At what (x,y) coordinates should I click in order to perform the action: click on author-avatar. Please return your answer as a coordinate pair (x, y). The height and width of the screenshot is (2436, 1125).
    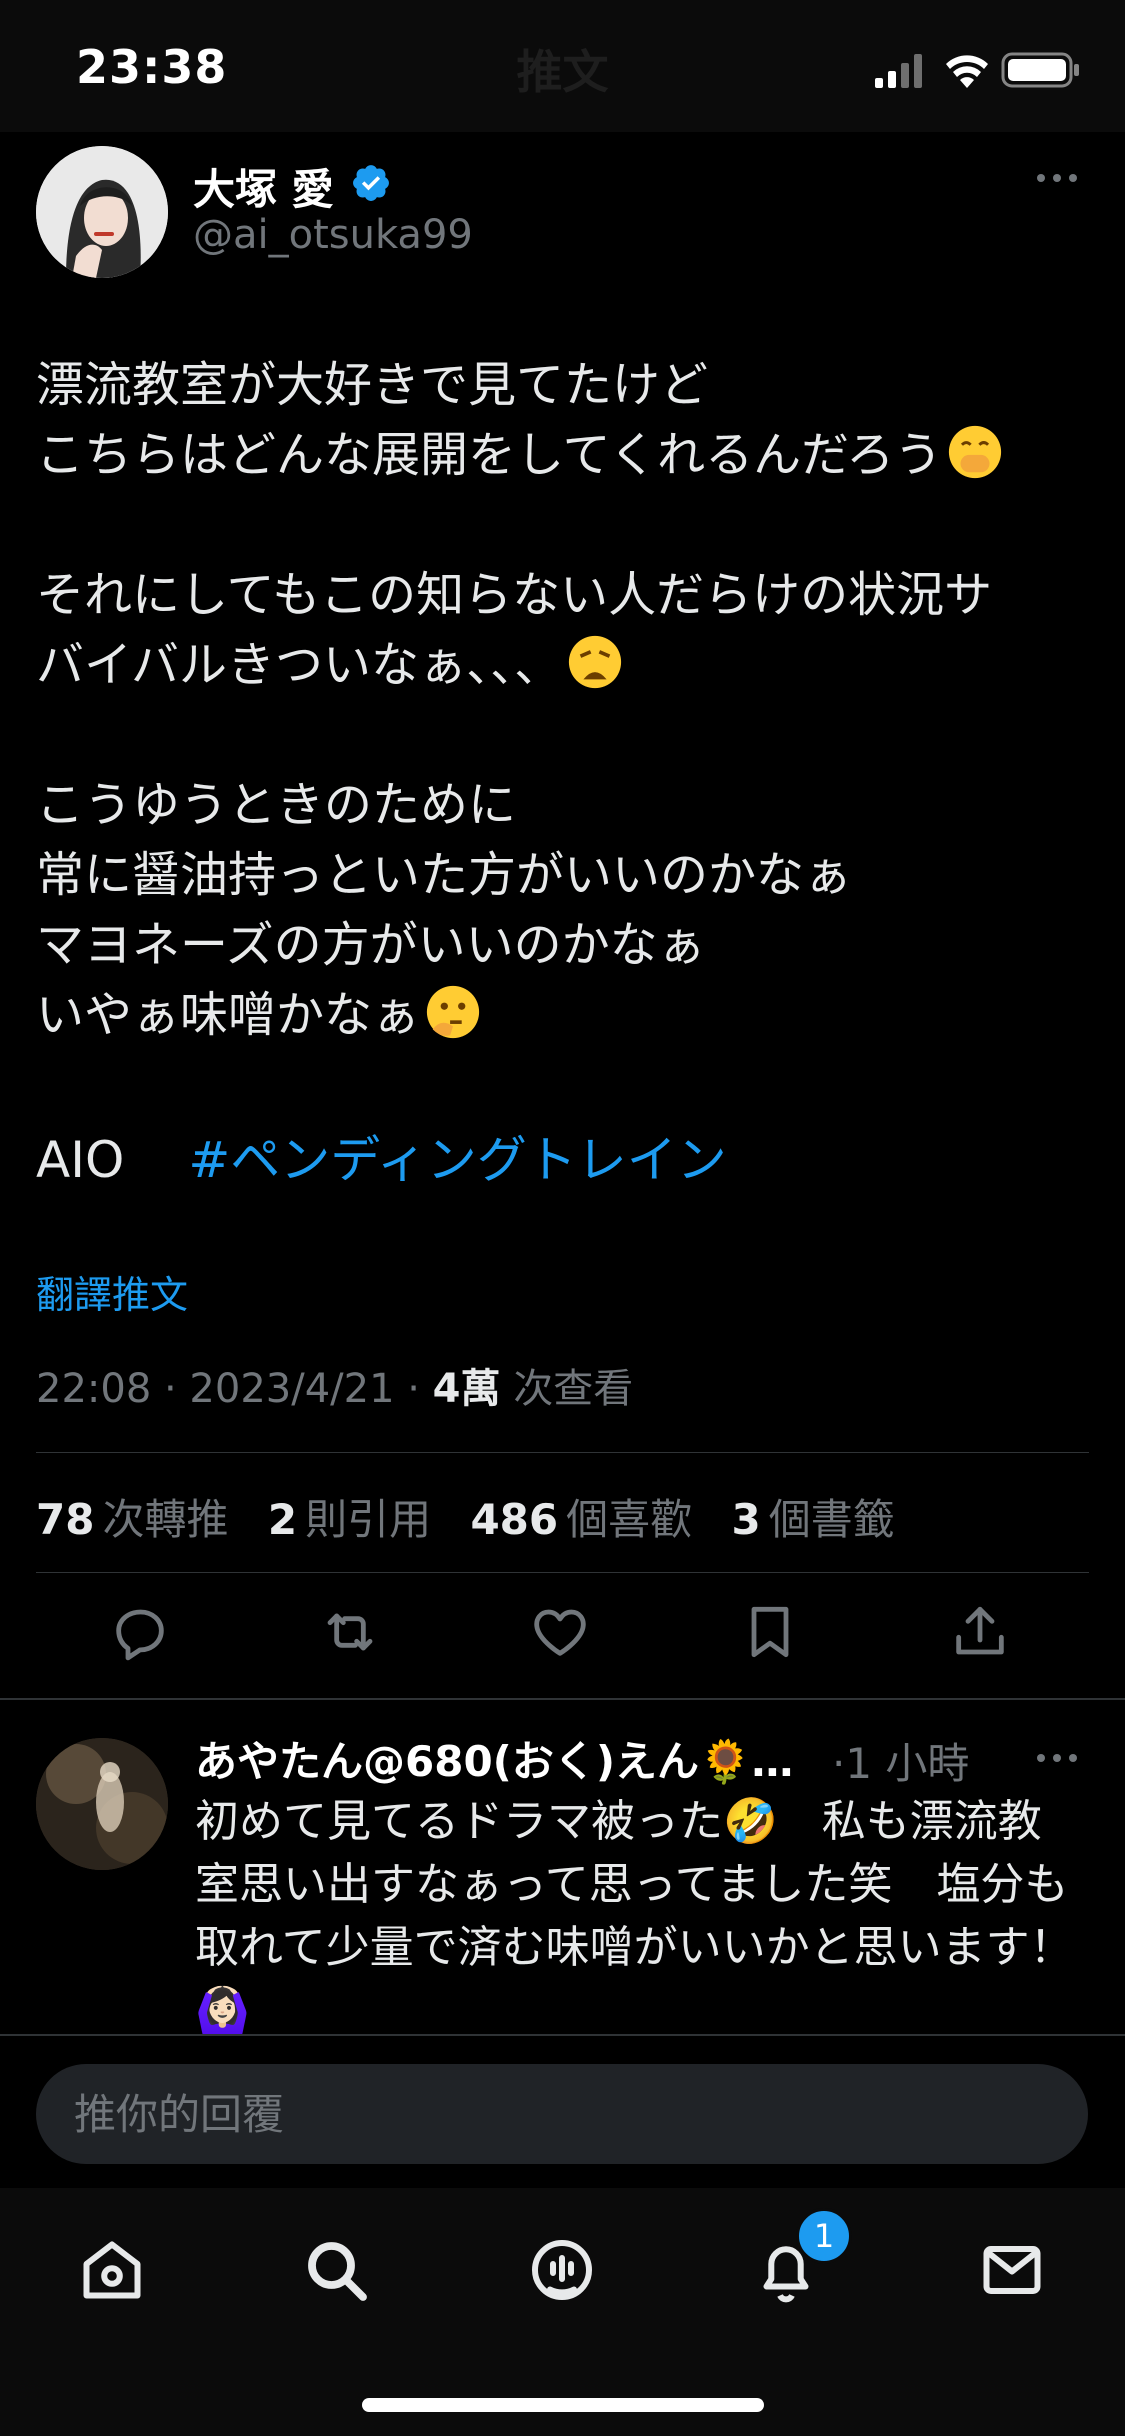
    Looking at the image, I should click on (102, 212).